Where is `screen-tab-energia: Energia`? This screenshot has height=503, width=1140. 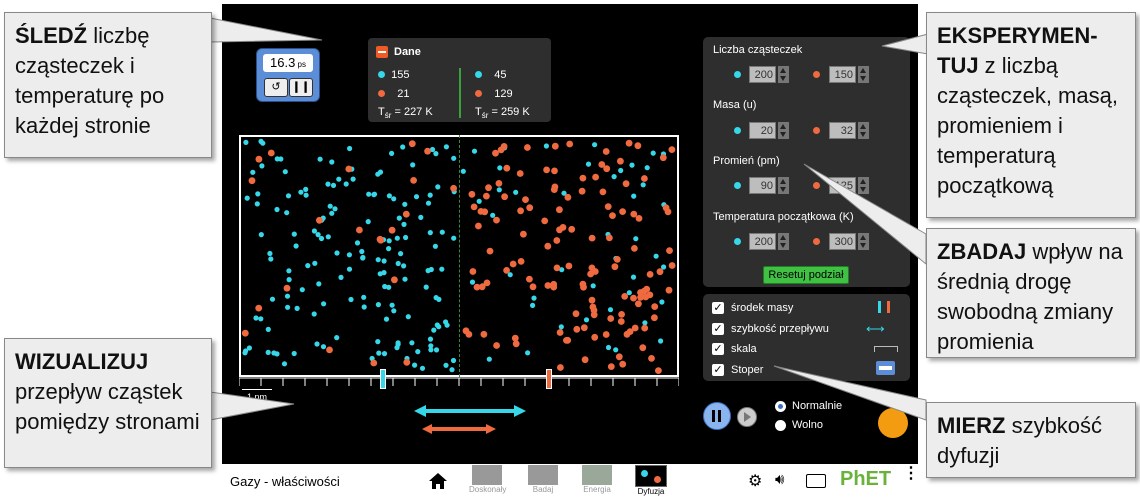 screen-tab-energia: Energia is located at coordinates (597, 481).